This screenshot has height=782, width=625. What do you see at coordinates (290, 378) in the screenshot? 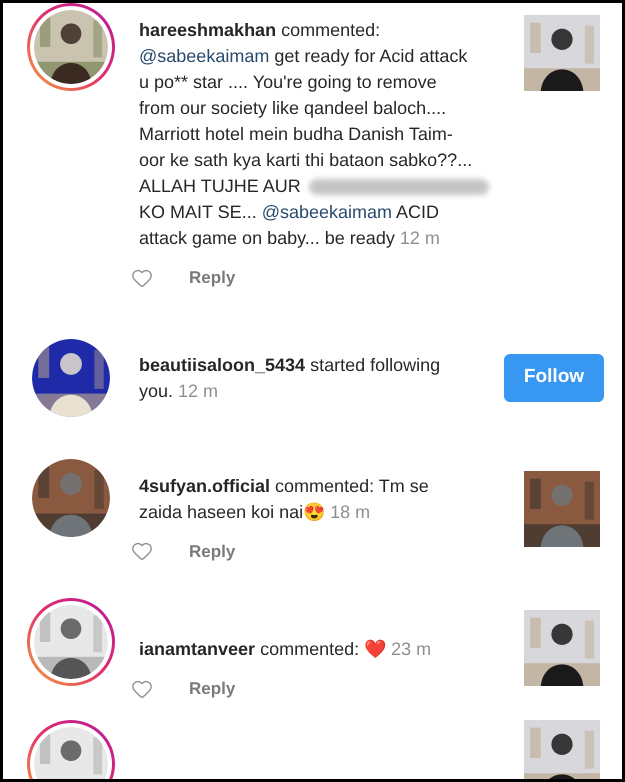
I see `notification-text: beautiisaloon_5434 started following you. 12 m` at bounding box center [290, 378].